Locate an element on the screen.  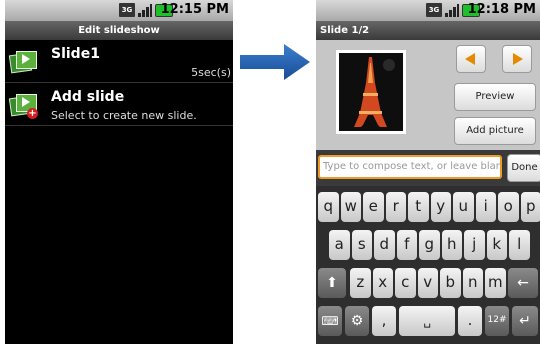
space-icon: ␣ is located at coordinates (427, 321).